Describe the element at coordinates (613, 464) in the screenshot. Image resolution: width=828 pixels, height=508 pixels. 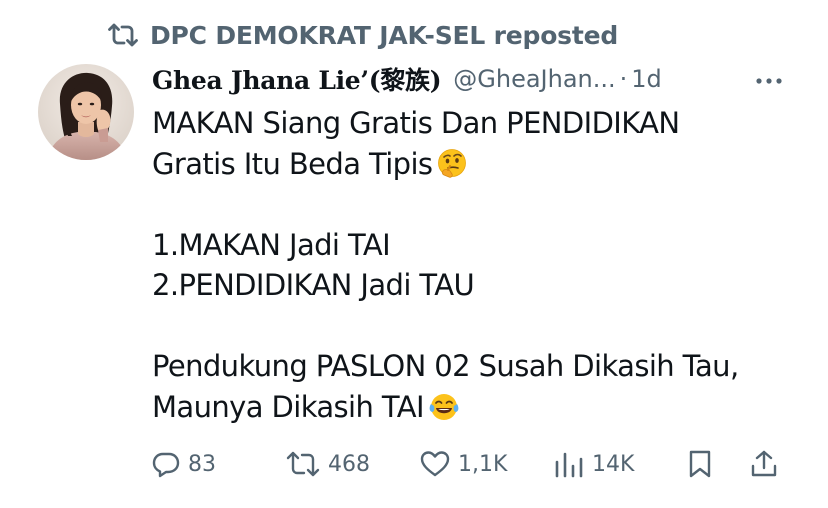
I see `views-count: 14K` at that location.